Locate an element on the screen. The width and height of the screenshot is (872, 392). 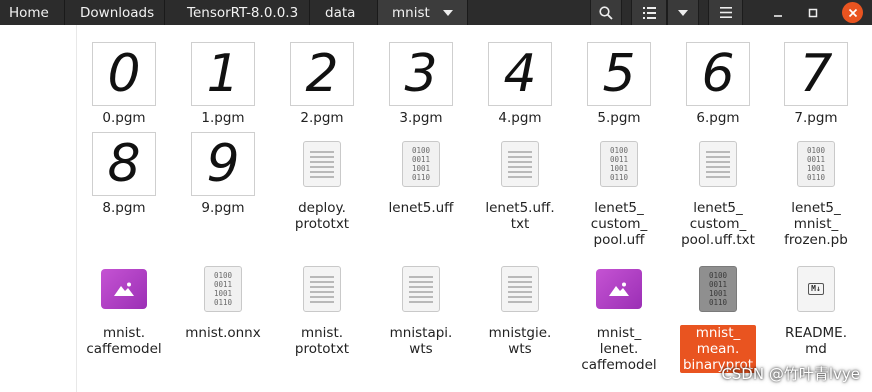
file-name: mnistgie. wts is located at coordinates (520, 341).